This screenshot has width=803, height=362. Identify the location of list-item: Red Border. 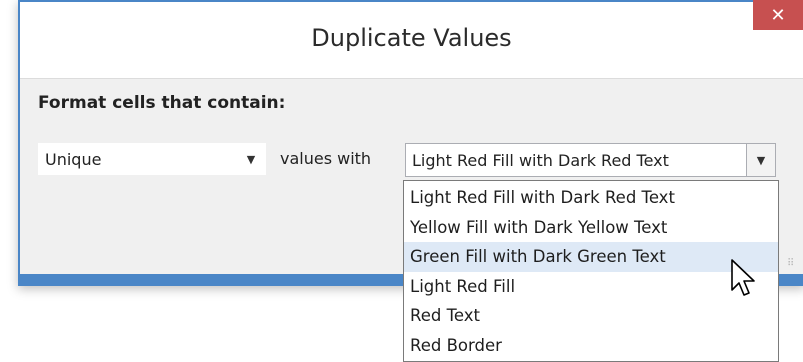
(591, 346).